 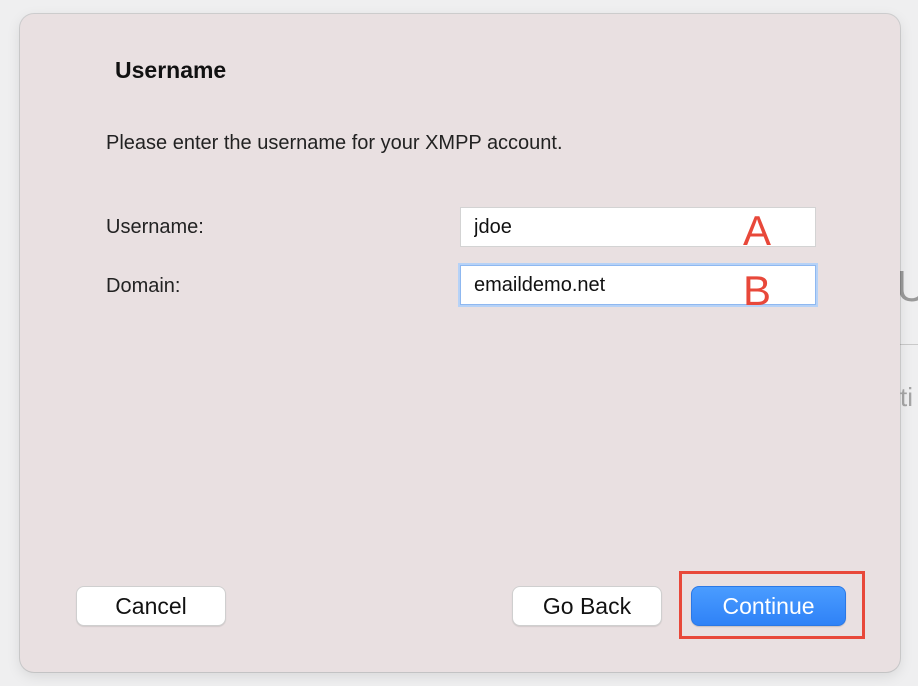 What do you see at coordinates (587, 606) in the screenshot?
I see `go-back-button: Go Back` at bounding box center [587, 606].